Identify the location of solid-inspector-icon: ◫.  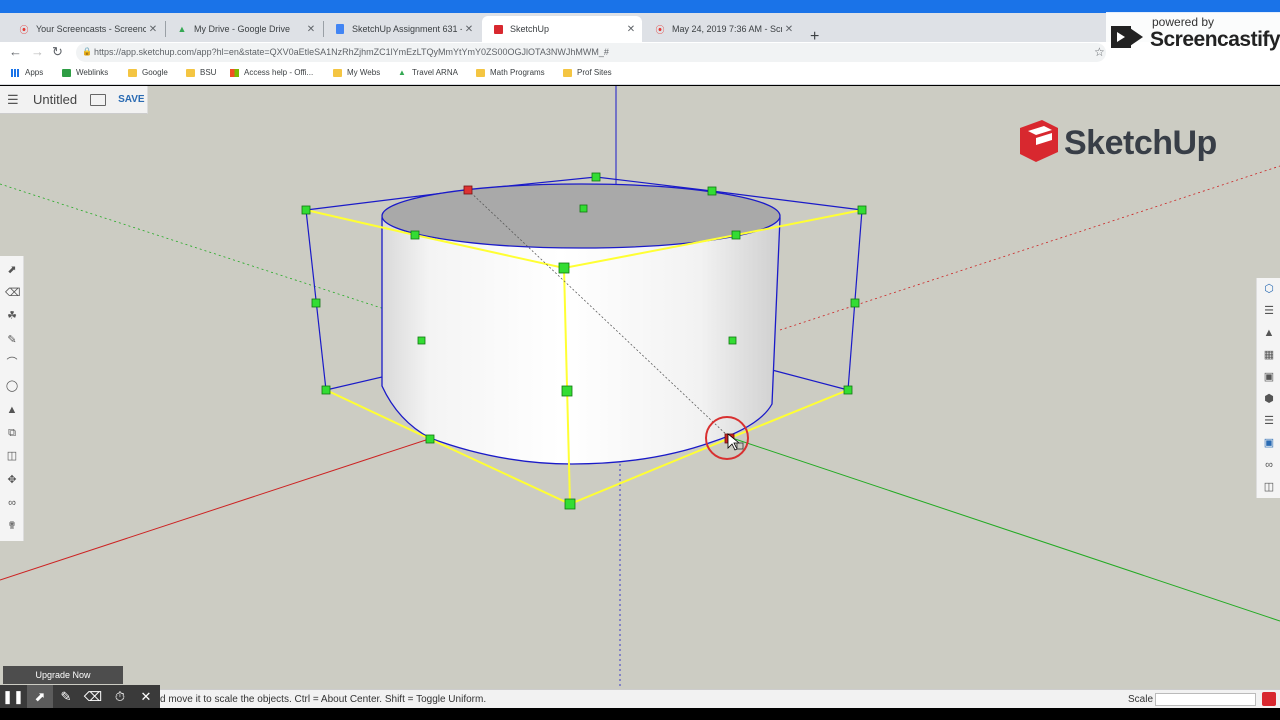
(1269, 487).